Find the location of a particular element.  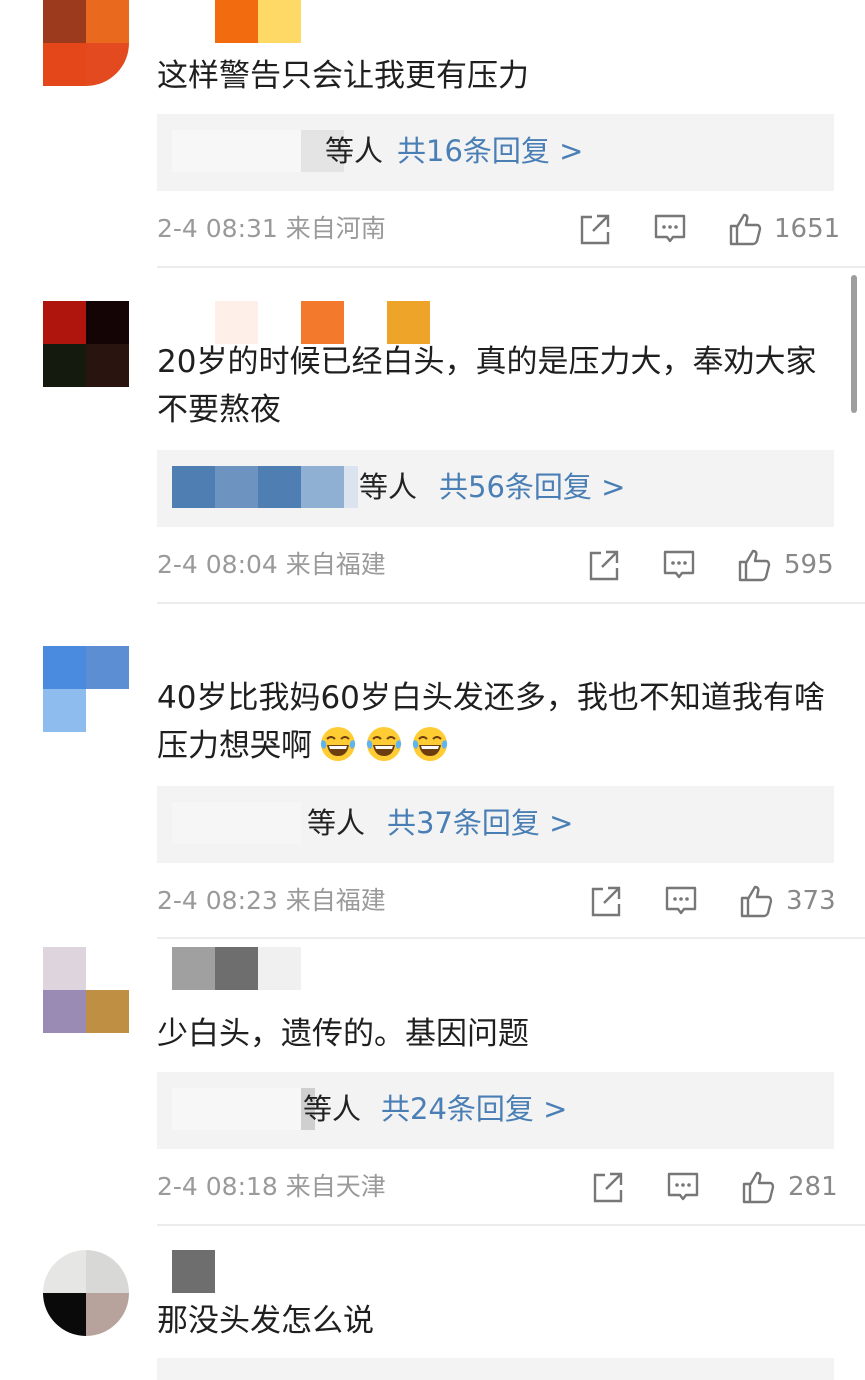

reply-summary: 等人 共16条回复 > is located at coordinates (495, 152).